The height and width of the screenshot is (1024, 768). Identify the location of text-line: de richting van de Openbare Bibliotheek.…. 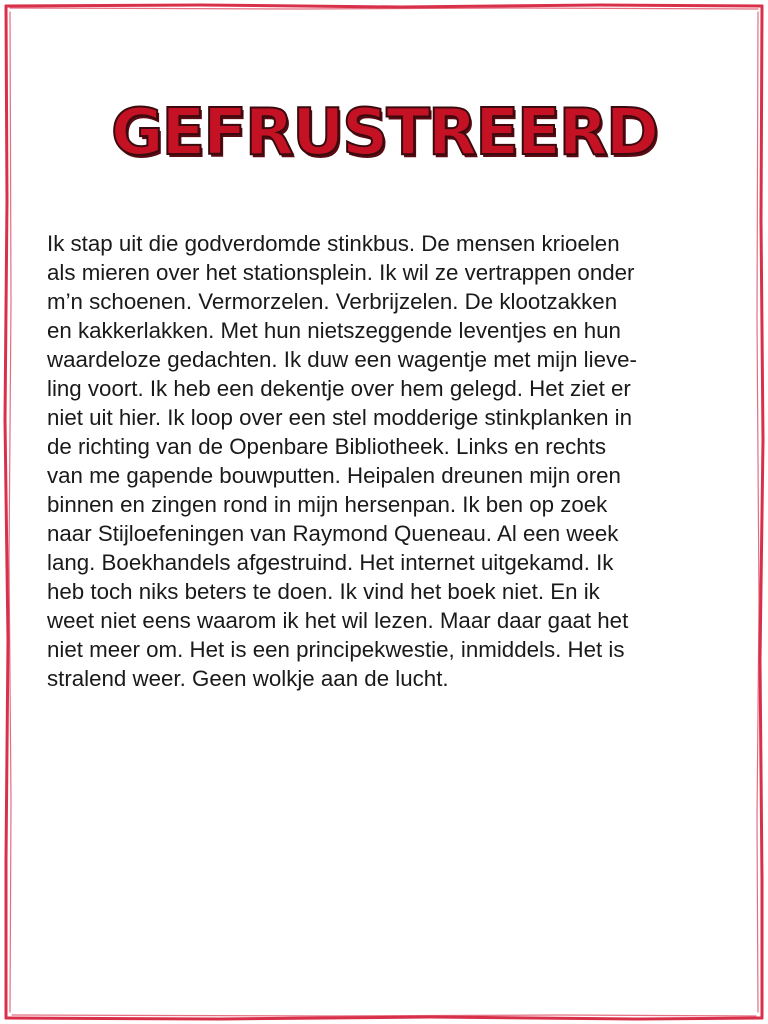
(327, 446).